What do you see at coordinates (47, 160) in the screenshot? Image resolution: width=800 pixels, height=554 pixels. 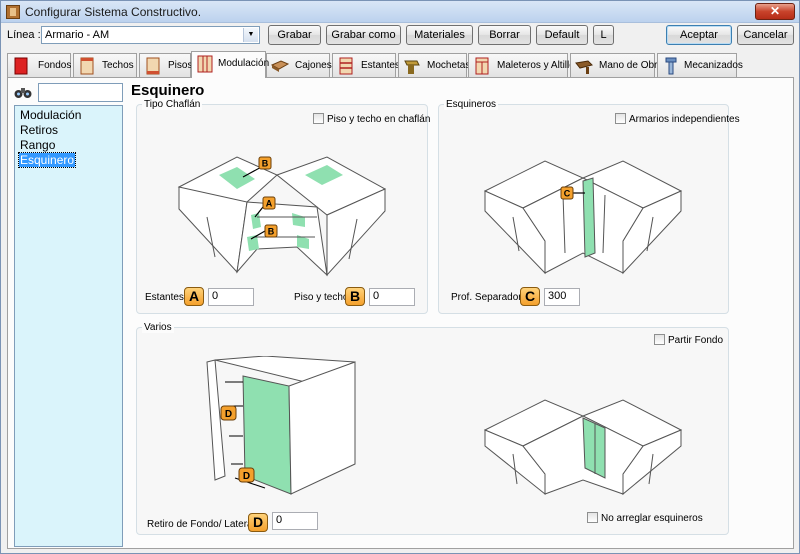 I see `sidebar-item-esquinero: Esquinero` at bounding box center [47, 160].